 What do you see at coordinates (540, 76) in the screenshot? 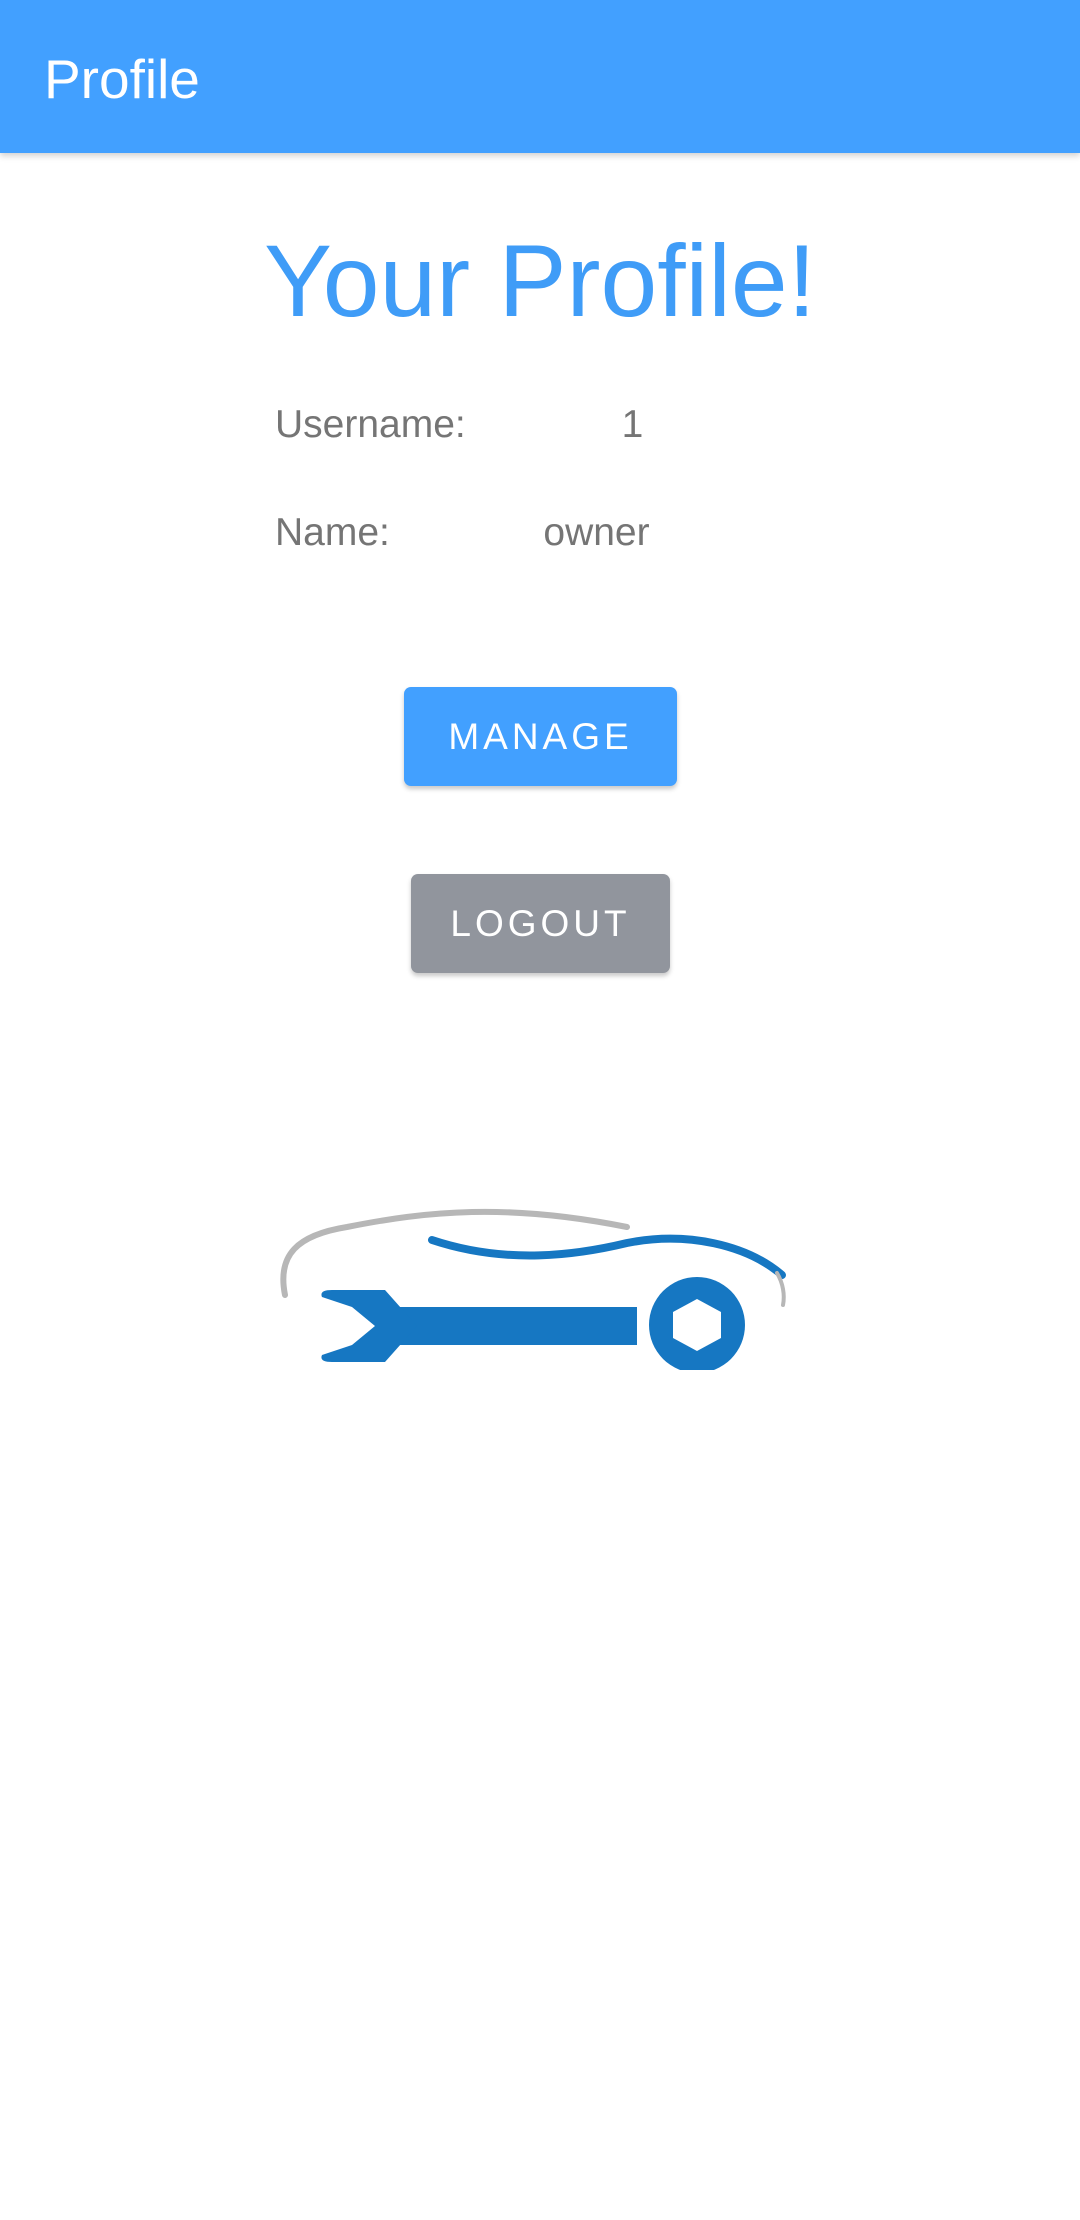
I see `app-bar: Profile` at bounding box center [540, 76].